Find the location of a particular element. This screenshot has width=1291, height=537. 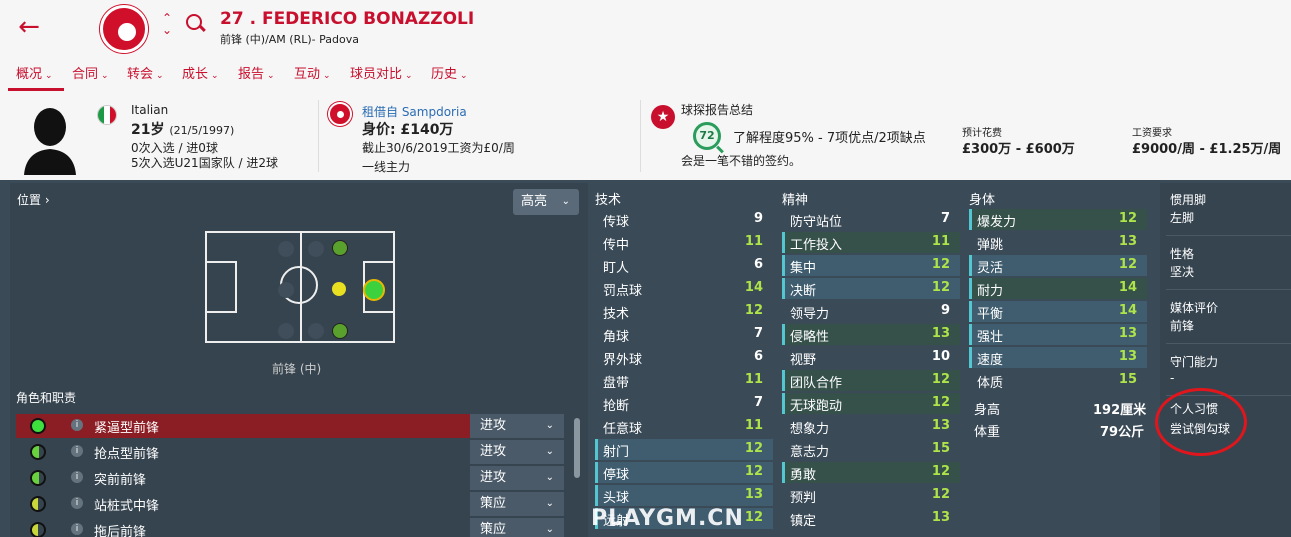

loan-from-link: 租借自 Sampdoria is located at coordinates (414, 111).